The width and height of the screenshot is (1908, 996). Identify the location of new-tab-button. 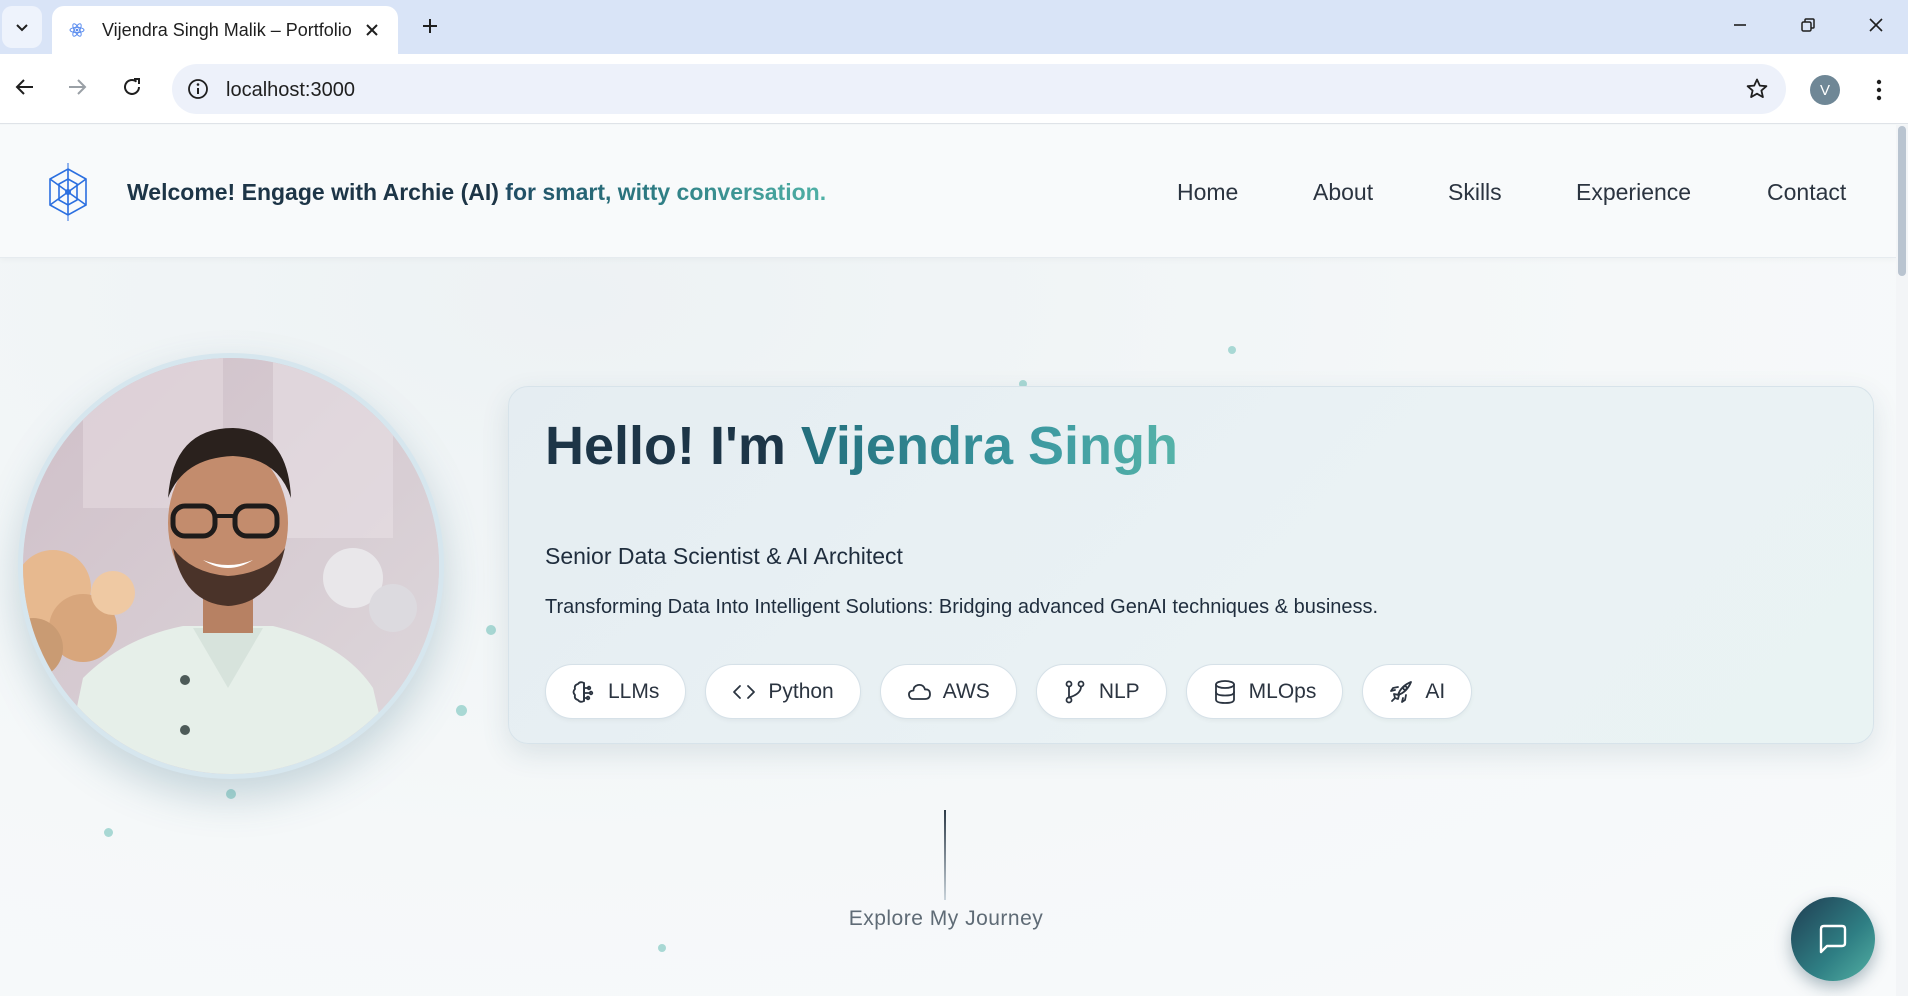
(430, 26).